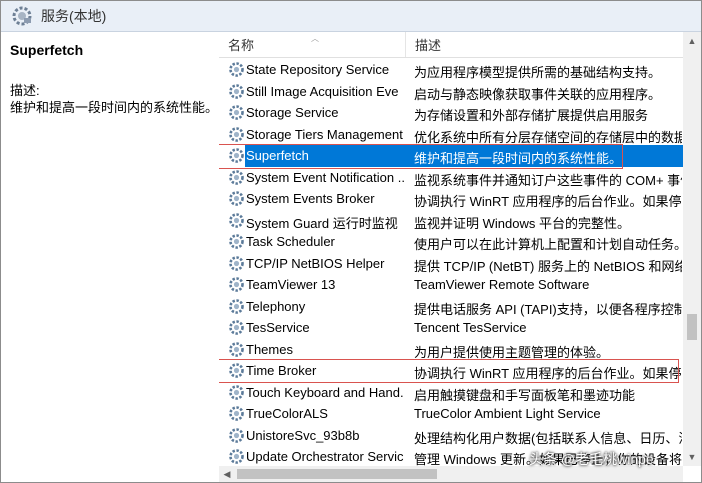  What do you see at coordinates (548, 137) in the screenshot?
I see `service-description: 优化系统中所有分层存储空间的存储层中的数据放` at bounding box center [548, 137].